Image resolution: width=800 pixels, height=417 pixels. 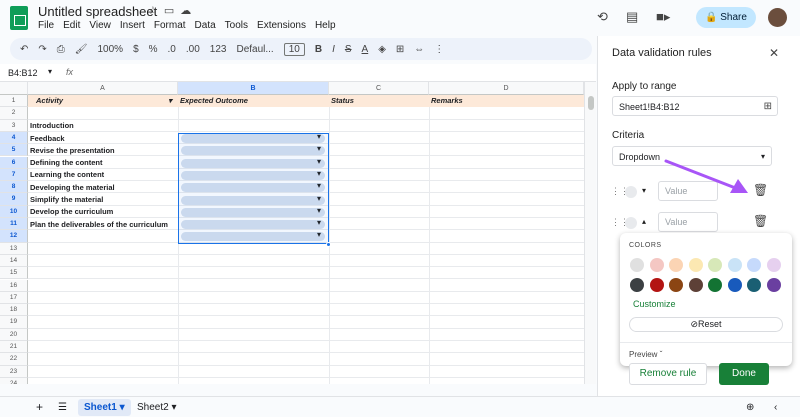 I want to click on column-header-a: A, so click(x=103, y=88).